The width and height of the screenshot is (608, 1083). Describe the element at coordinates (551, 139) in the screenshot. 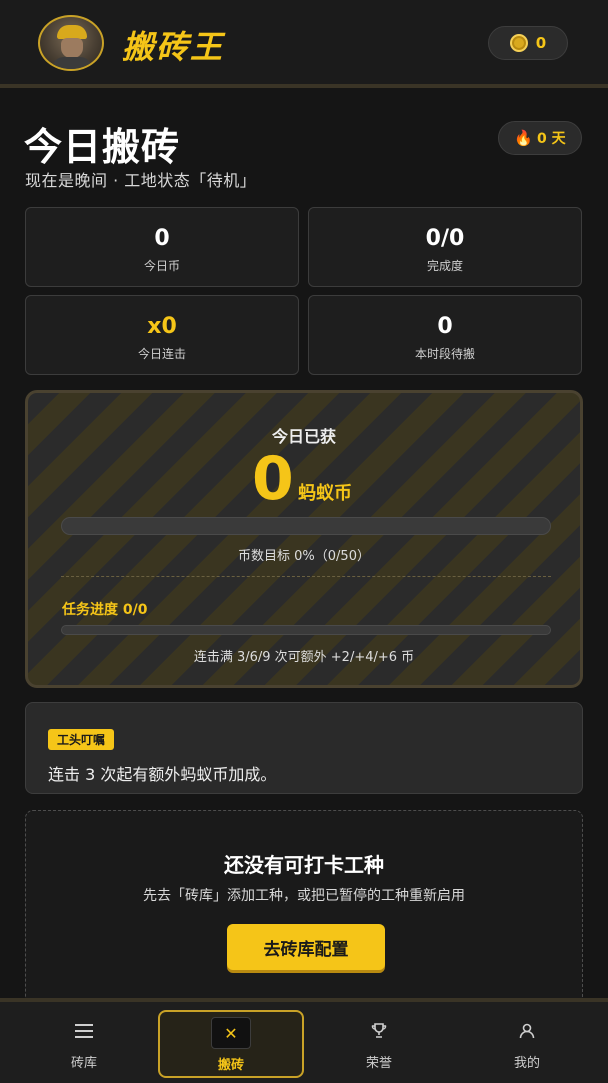

I see `streak-count: 0 天` at that location.